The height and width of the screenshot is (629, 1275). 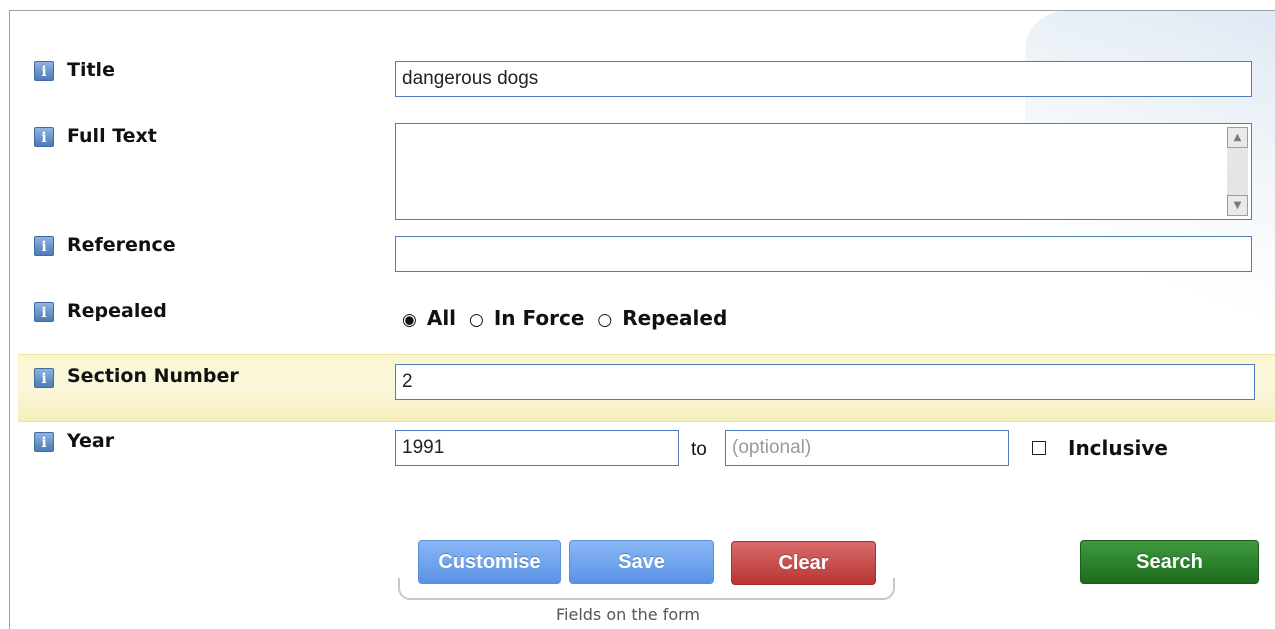 What do you see at coordinates (628, 614) in the screenshot?
I see `fields-caption: Fields on the form` at bounding box center [628, 614].